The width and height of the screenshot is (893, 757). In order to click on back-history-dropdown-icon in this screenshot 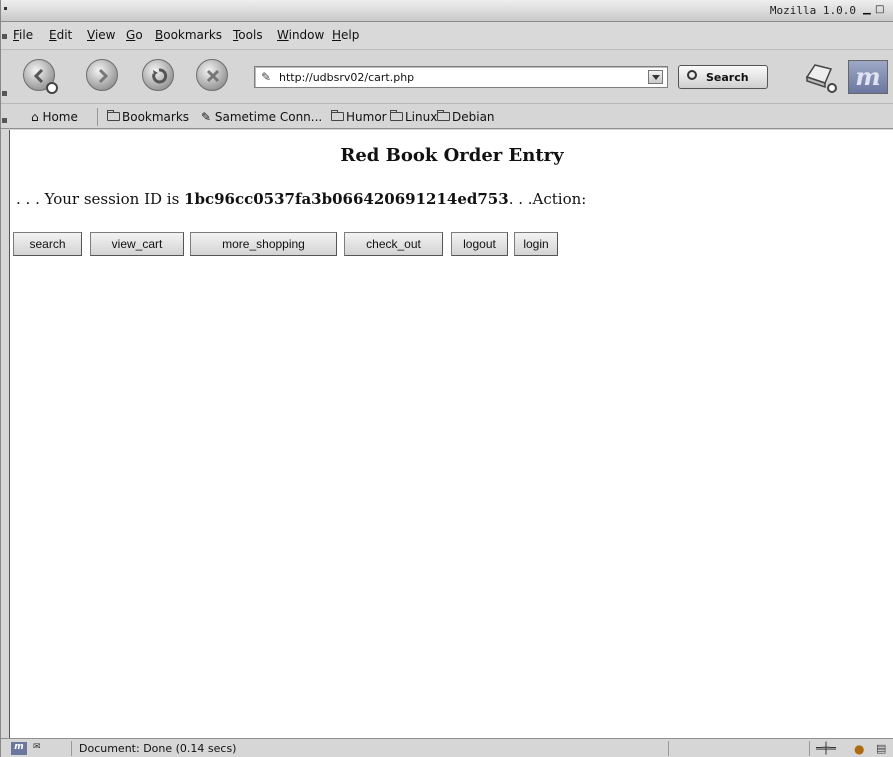, I will do `click(52, 88)`.